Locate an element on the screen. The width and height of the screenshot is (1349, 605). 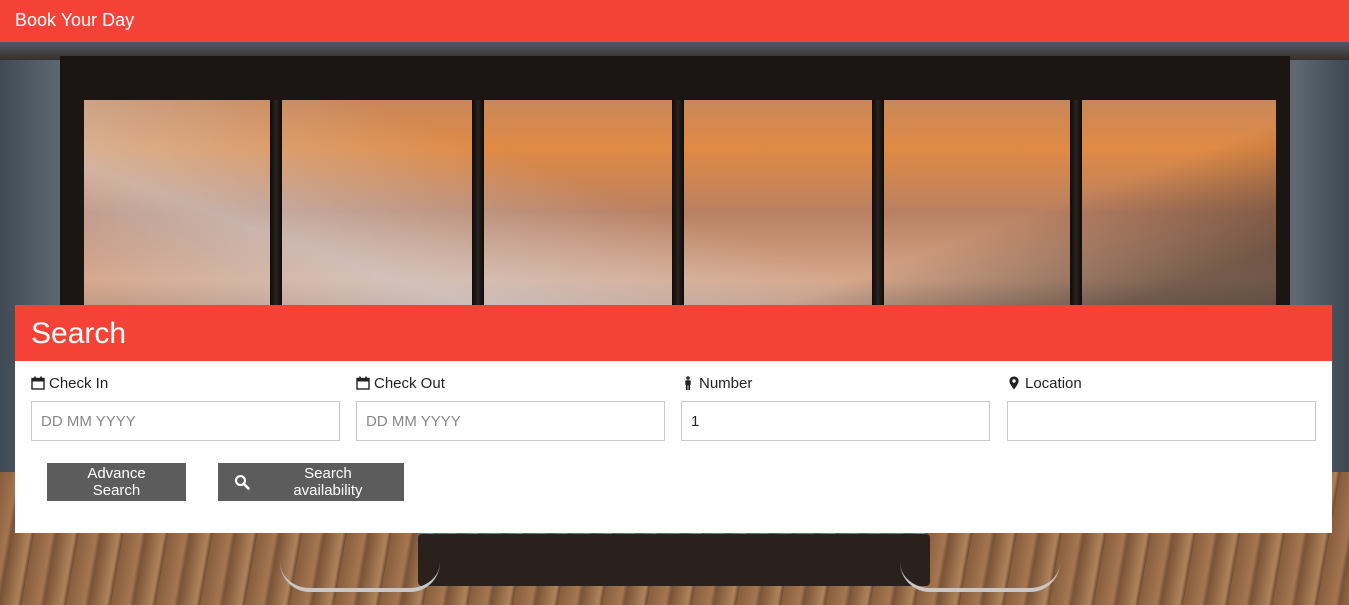
check-in-label: Check In is located at coordinates (79, 383).